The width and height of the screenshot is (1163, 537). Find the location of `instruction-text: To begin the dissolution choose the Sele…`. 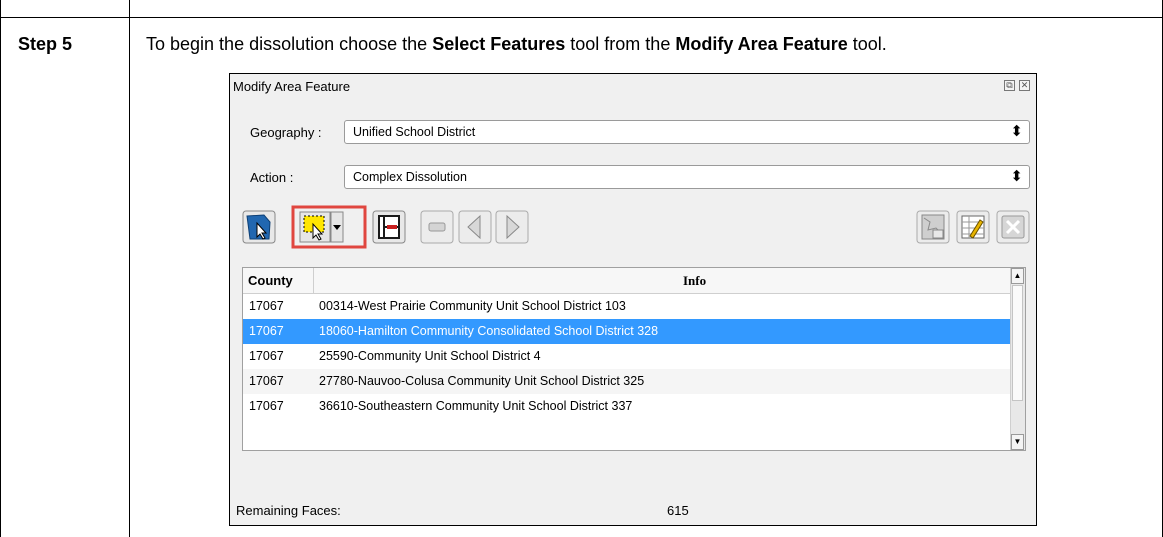

instruction-text: To begin the dissolution choose the Sele… is located at coordinates (516, 44).